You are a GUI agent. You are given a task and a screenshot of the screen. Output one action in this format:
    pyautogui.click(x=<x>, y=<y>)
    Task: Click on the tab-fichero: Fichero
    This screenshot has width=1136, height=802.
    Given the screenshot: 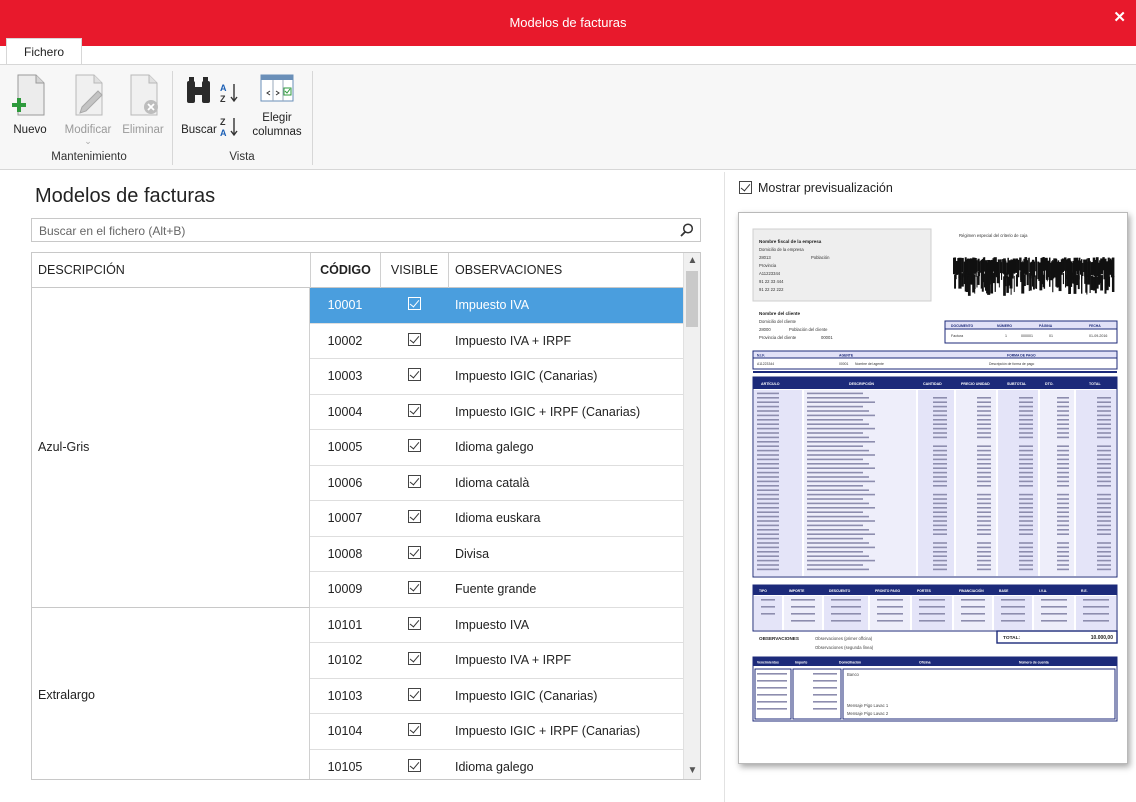 What is the action you would take?
    pyautogui.click(x=44, y=51)
    